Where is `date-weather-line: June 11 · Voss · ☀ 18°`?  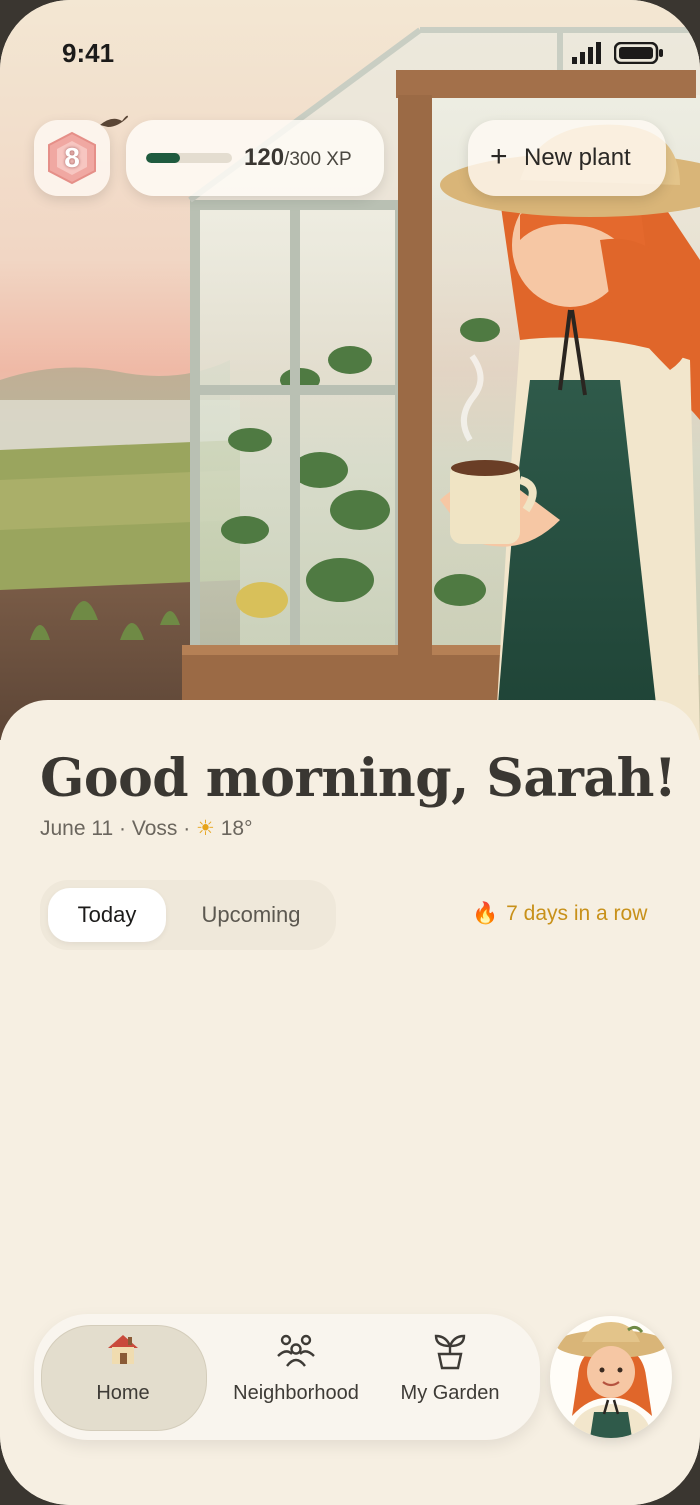
date-weather-line: June 11 · Voss · ☀ 18° is located at coordinates (146, 828).